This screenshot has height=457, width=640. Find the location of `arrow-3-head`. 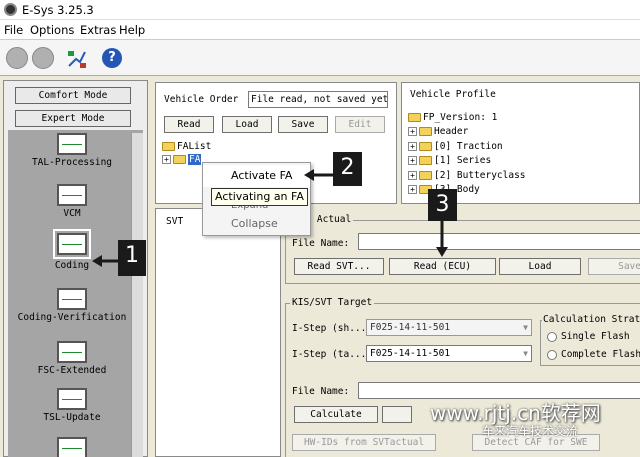

arrow-3-head is located at coordinates (442, 252).